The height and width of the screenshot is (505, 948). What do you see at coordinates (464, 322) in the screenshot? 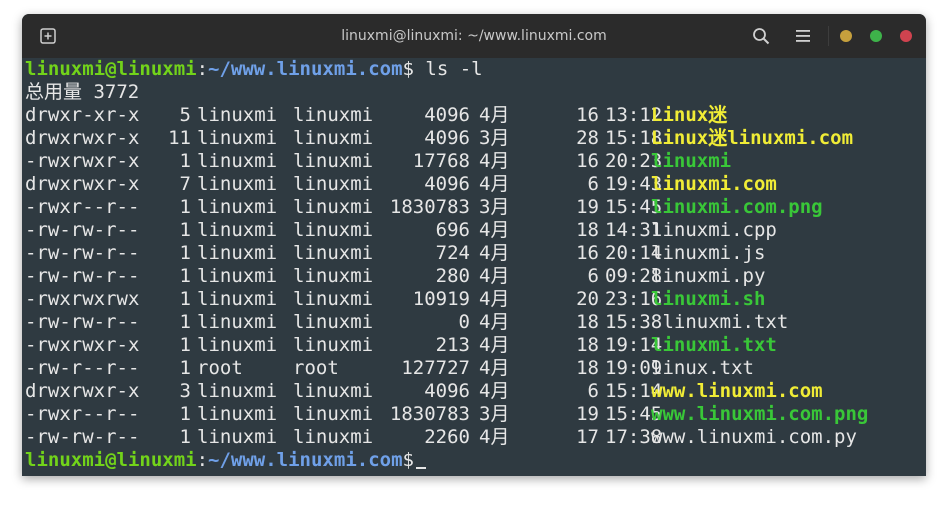
I see `file-size: 0` at bounding box center [464, 322].